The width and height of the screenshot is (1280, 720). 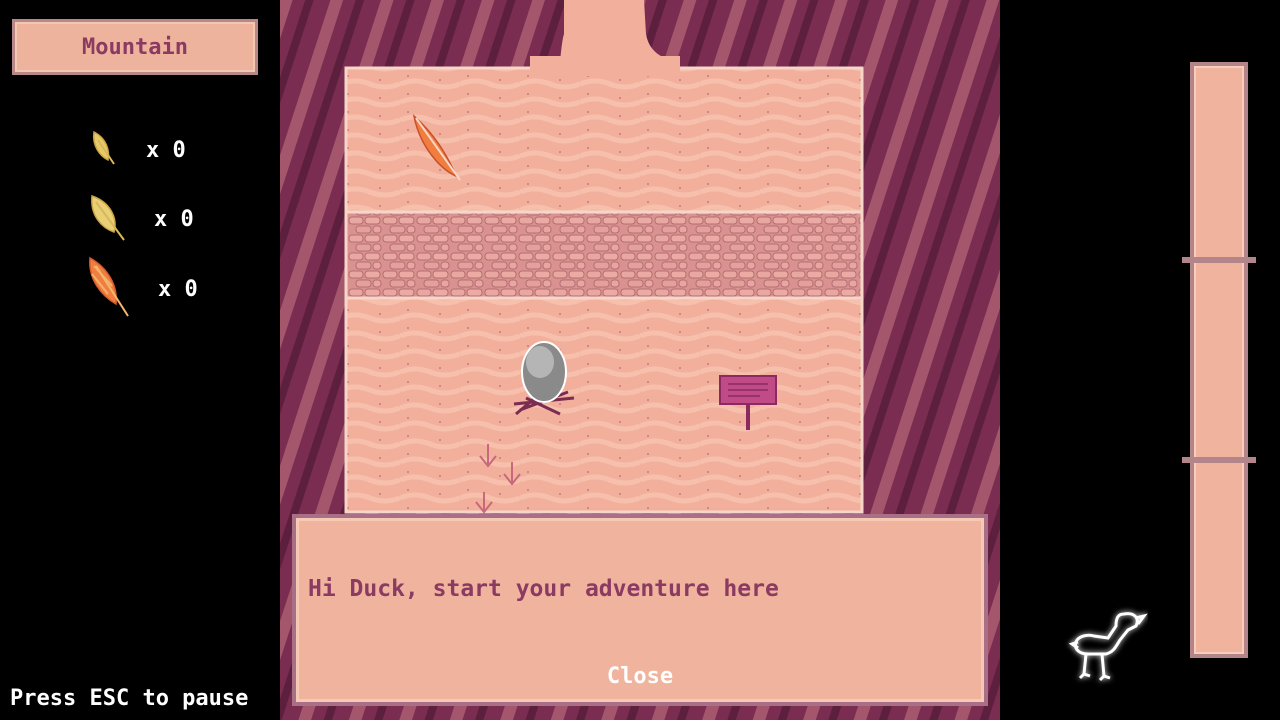 I want to click on pause-hint: Press ESC to pause, so click(x=129, y=698).